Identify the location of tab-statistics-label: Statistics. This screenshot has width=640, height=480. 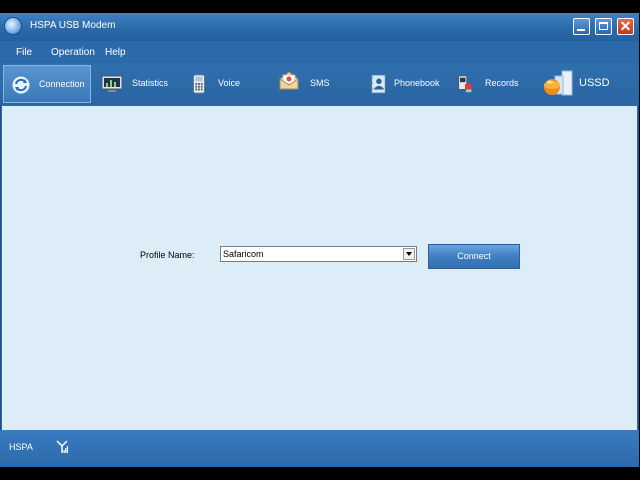
(150, 83).